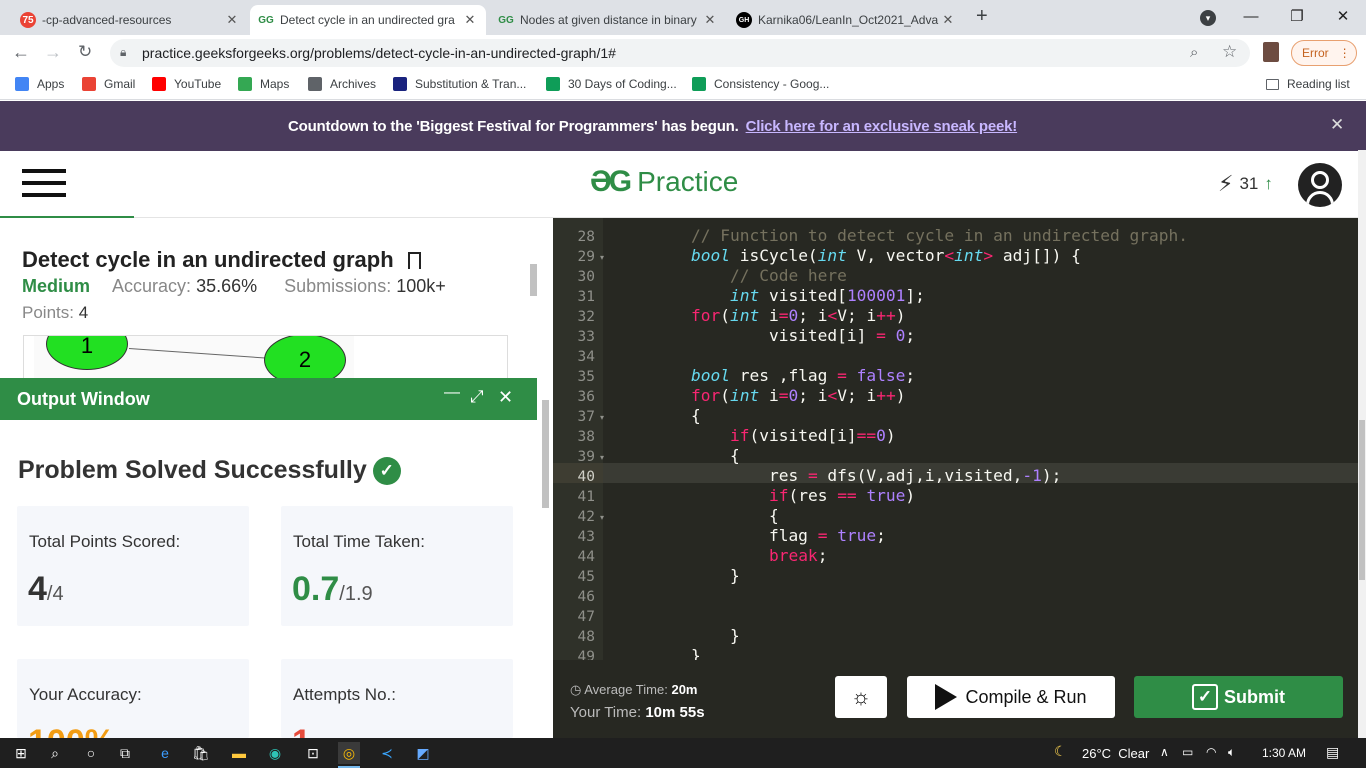 The image size is (1366, 768). What do you see at coordinates (533, 280) in the screenshot?
I see `problem-scrollbar` at bounding box center [533, 280].